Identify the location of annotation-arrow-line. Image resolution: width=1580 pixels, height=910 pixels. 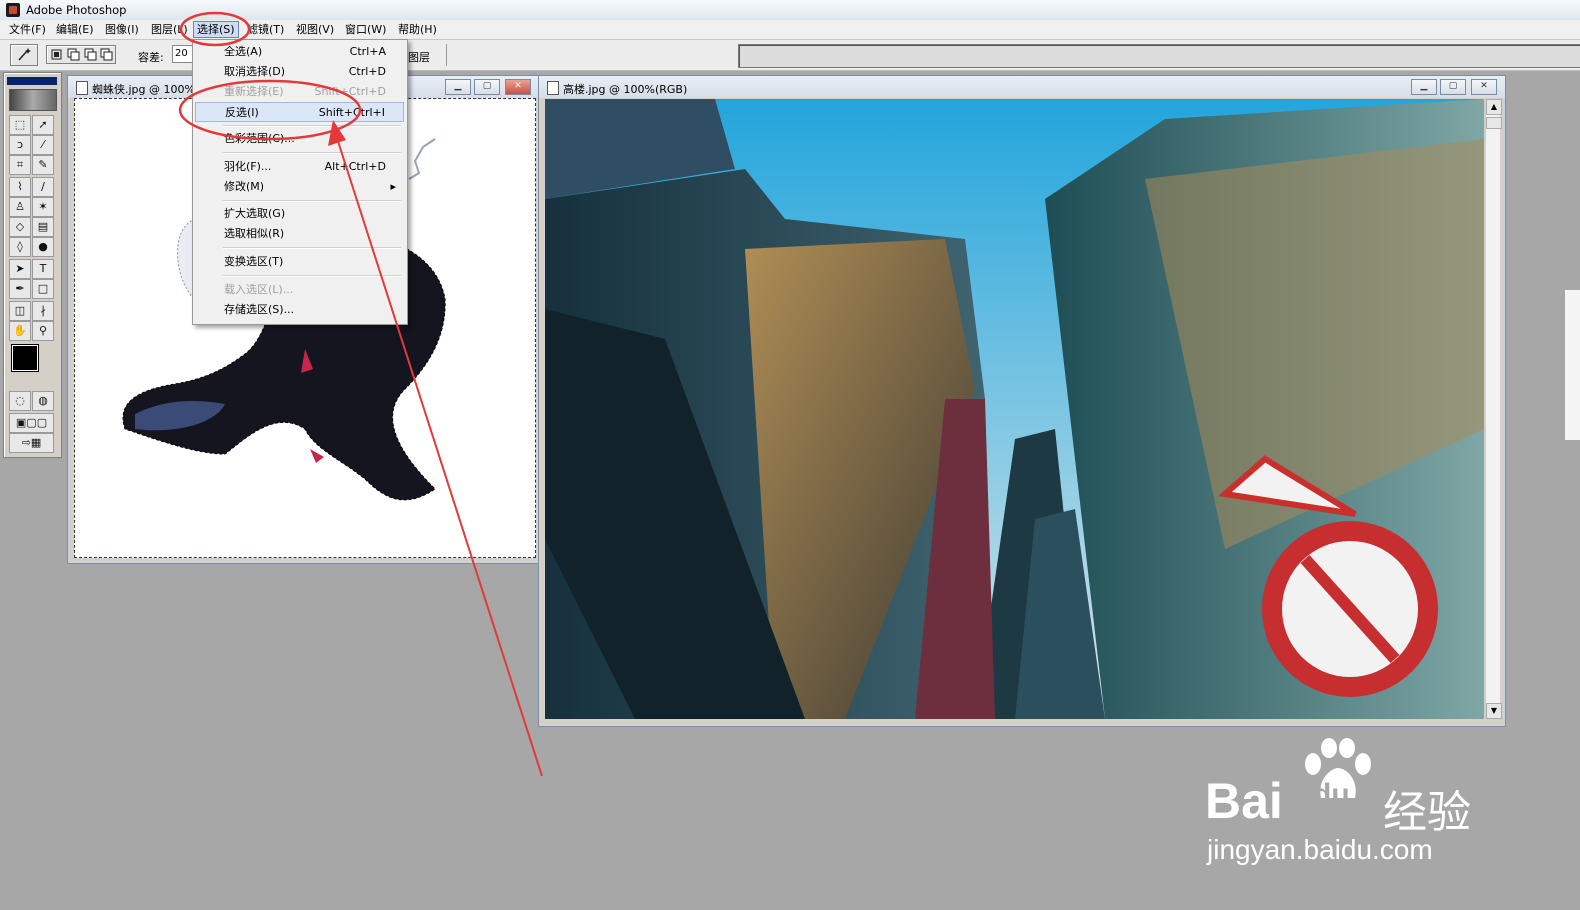
(438, 454).